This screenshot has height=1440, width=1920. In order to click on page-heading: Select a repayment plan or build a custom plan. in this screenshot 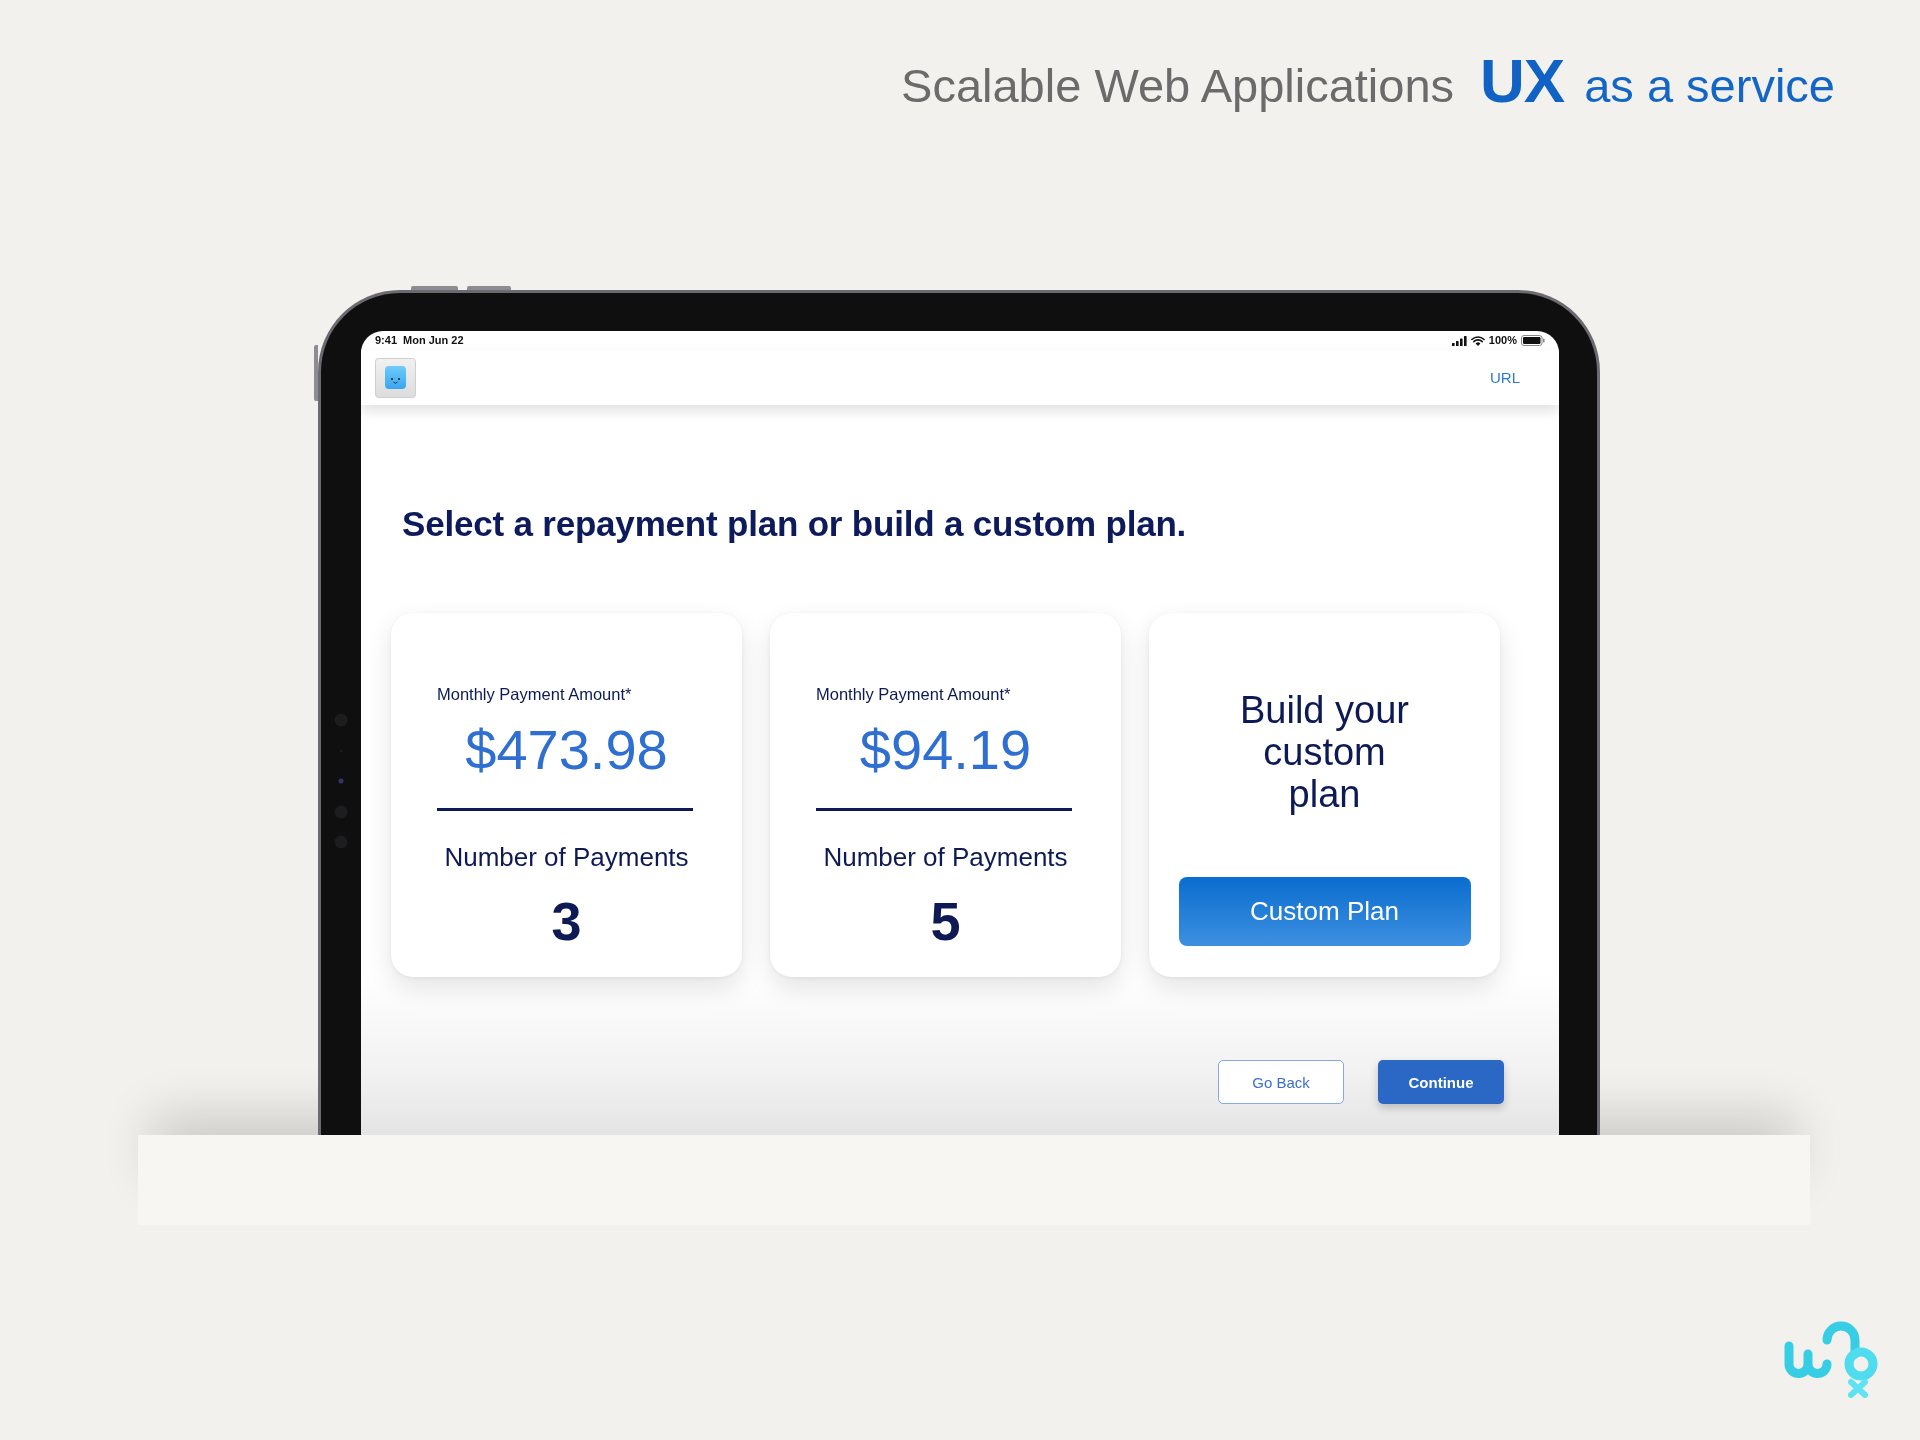, I will do `click(794, 524)`.